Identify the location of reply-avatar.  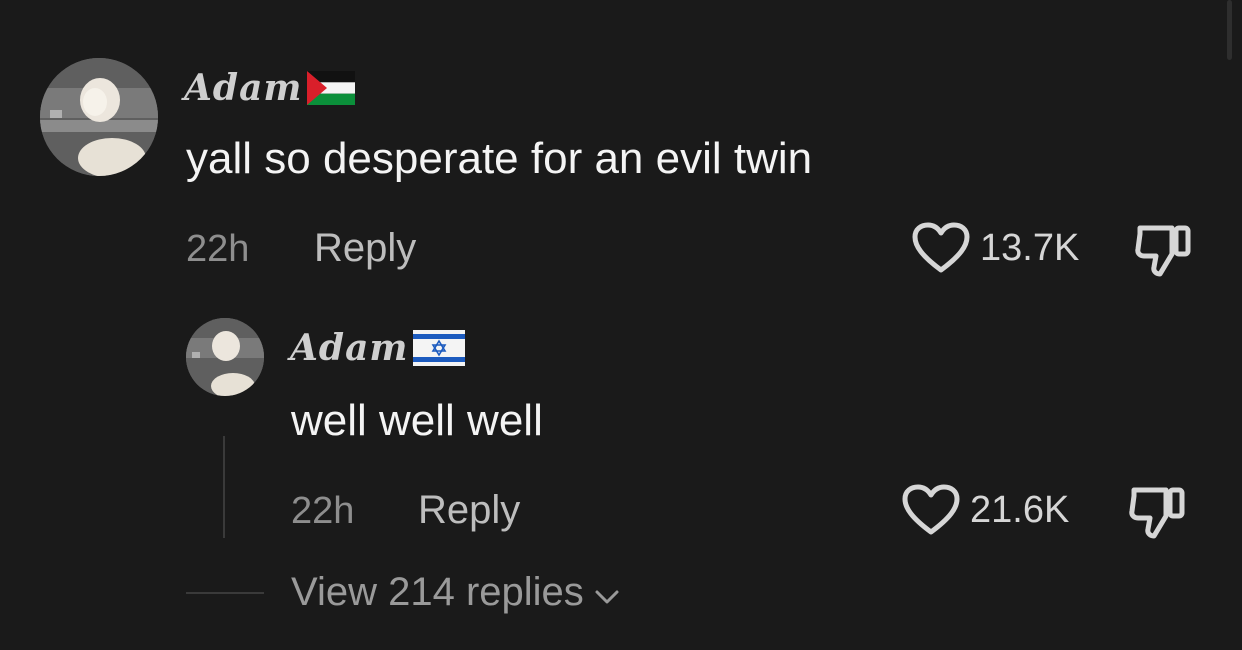
(225, 357).